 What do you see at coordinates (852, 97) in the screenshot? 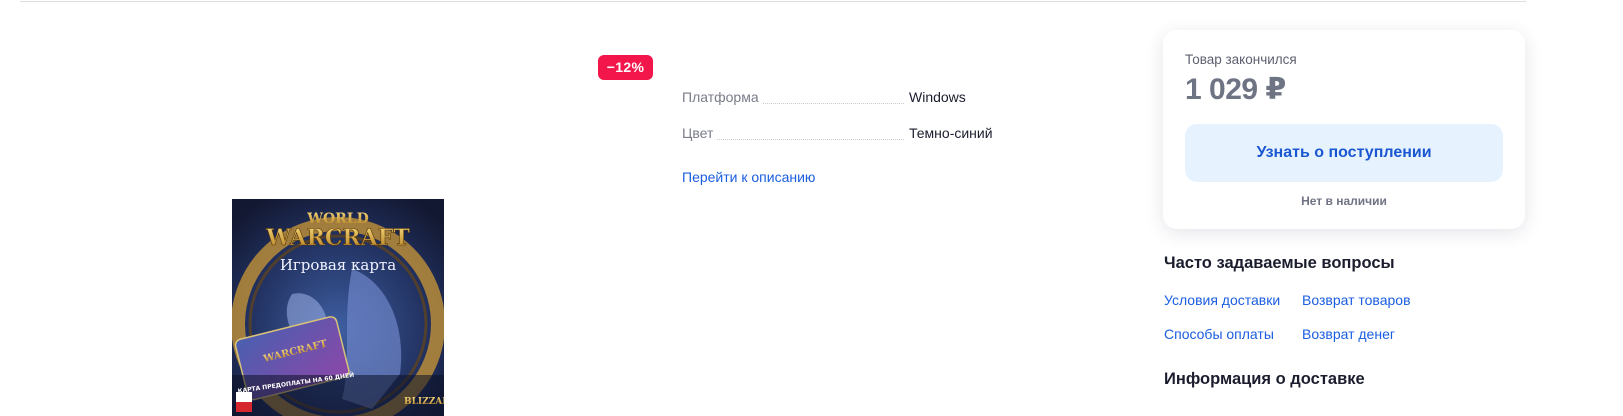
I see `spec-row-platform: Платформа Windows` at bounding box center [852, 97].